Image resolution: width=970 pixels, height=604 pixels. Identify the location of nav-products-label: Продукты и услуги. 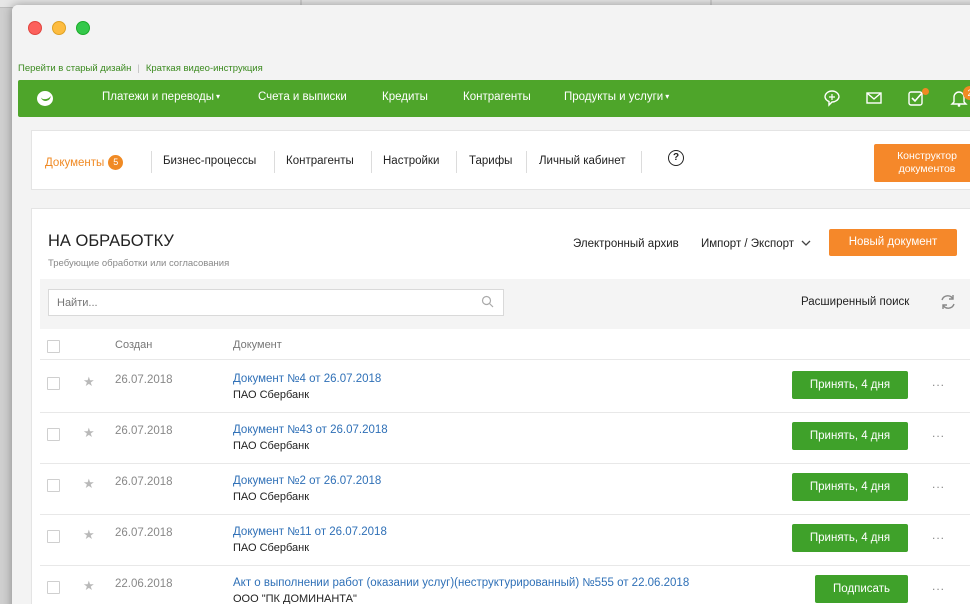
(614, 97).